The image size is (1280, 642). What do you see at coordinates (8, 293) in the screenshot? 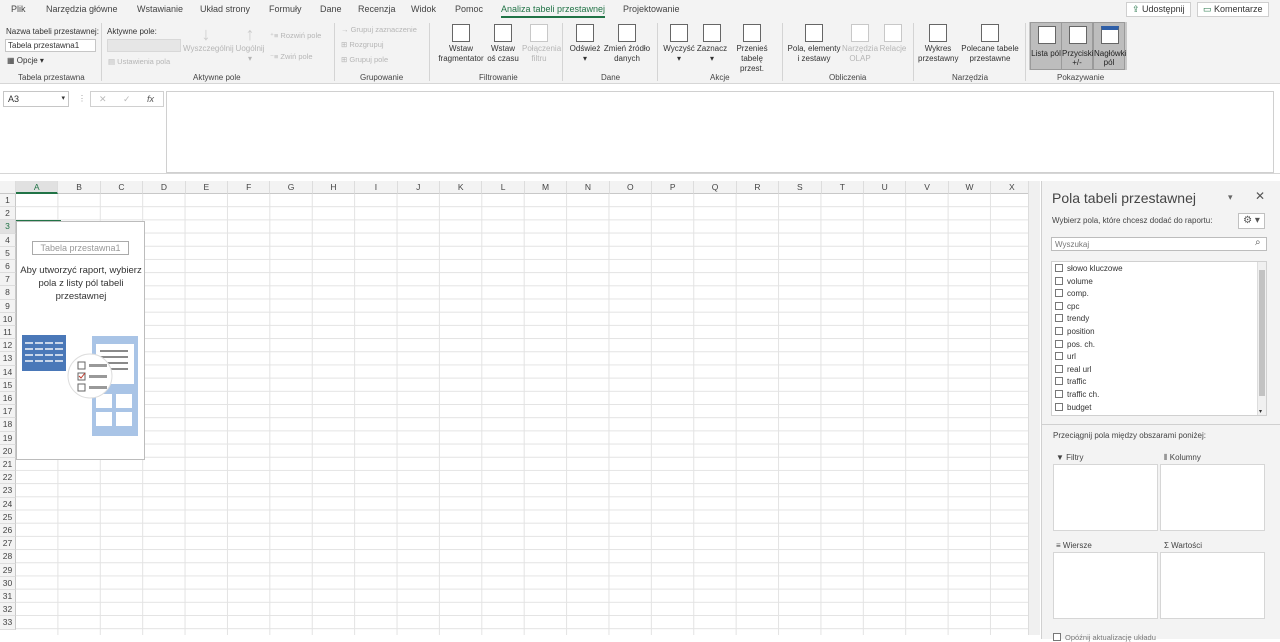
I see `row-header: 8` at bounding box center [8, 293].